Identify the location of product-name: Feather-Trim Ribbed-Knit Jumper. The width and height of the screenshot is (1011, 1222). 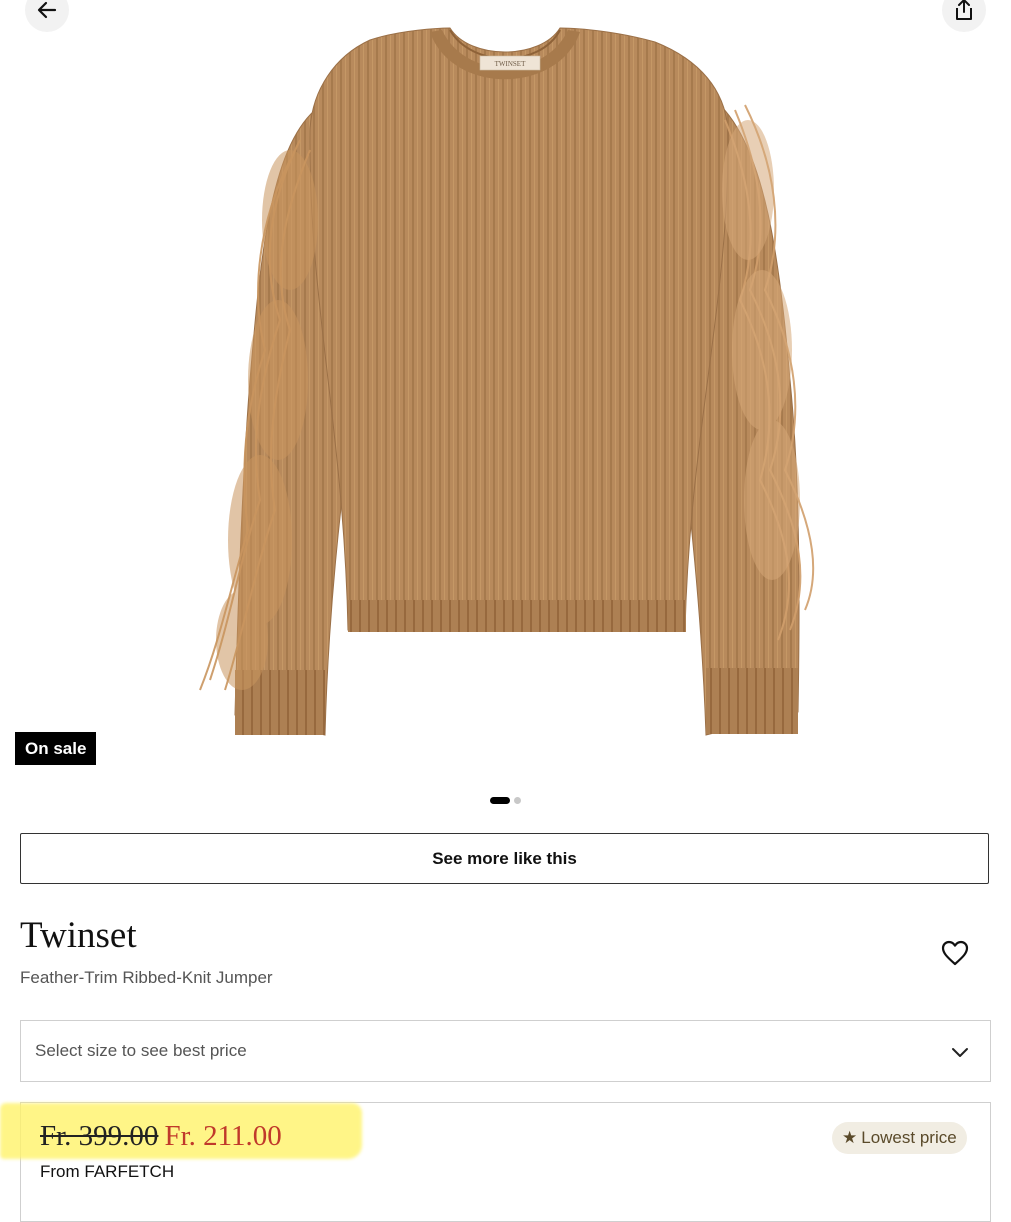
(146, 977).